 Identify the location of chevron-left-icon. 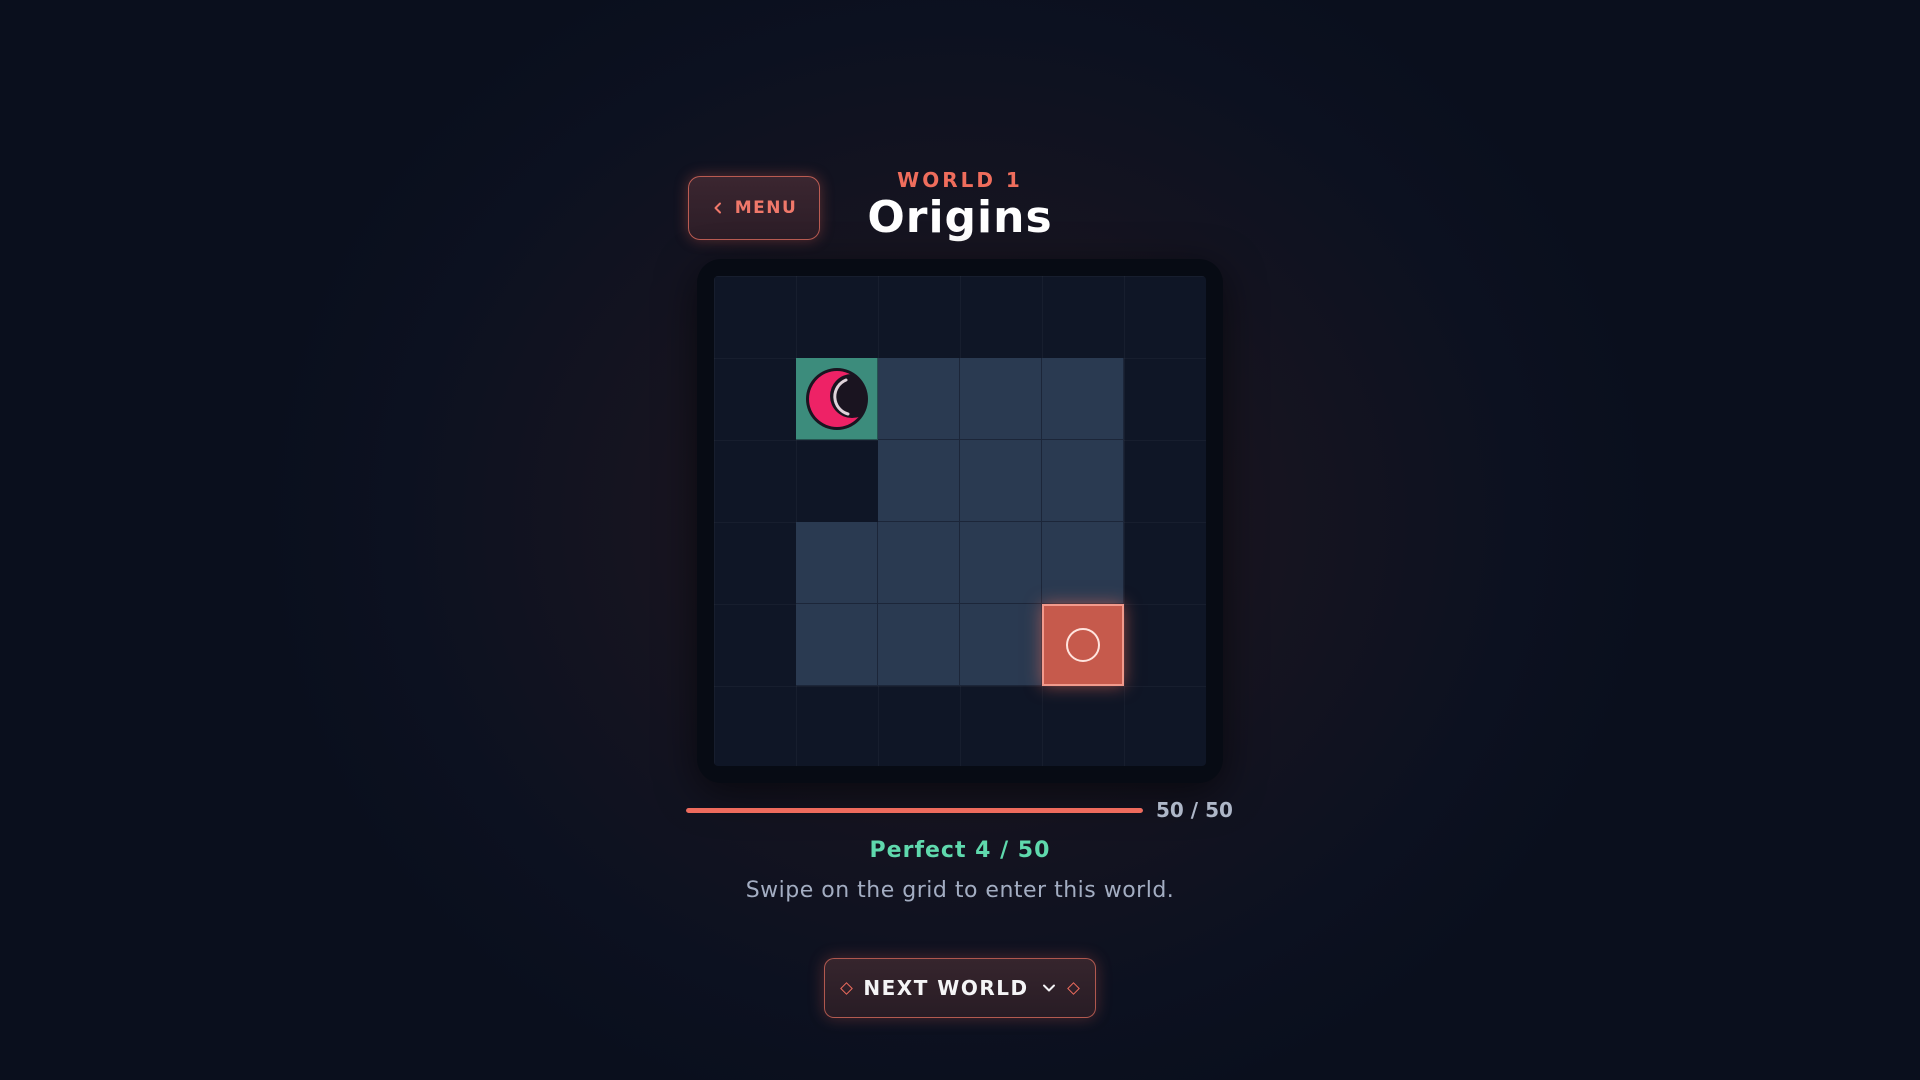
(717, 208).